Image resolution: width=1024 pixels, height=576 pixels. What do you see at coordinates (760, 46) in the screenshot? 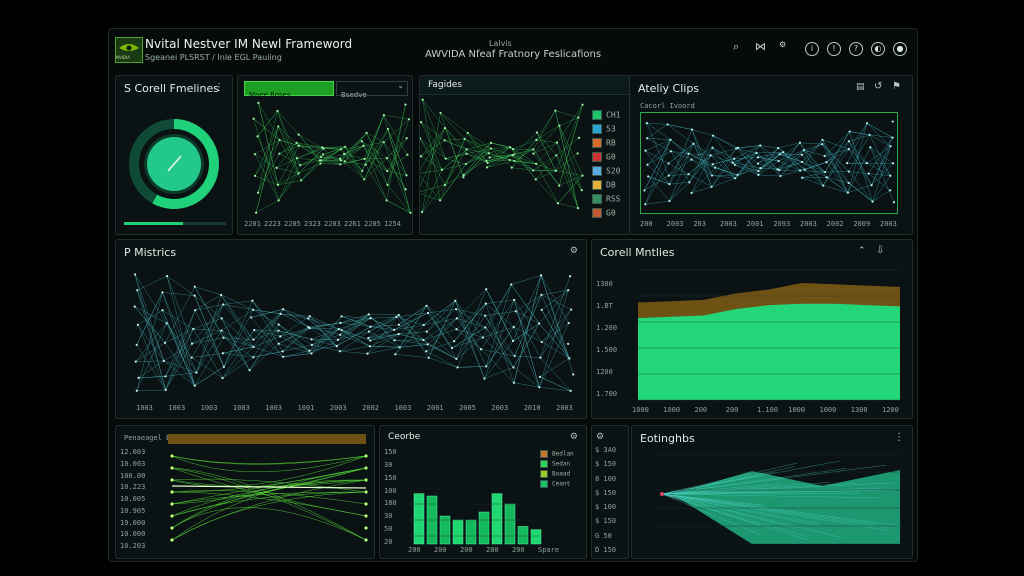
I see `share-icon: ⋈` at bounding box center [760, 46].